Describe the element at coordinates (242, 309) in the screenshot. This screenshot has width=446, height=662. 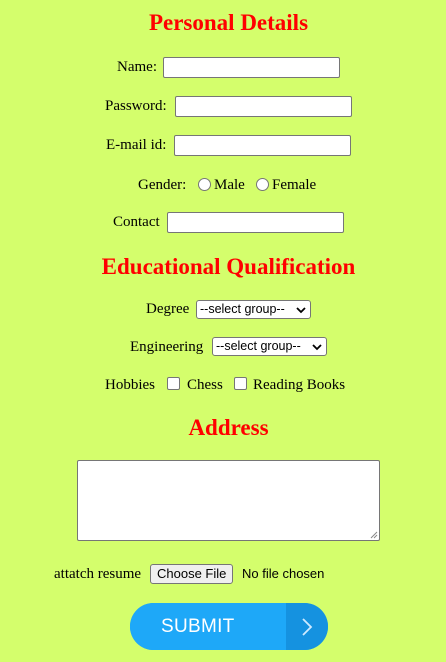
I see `degree-select-value: --select group--` at that location.